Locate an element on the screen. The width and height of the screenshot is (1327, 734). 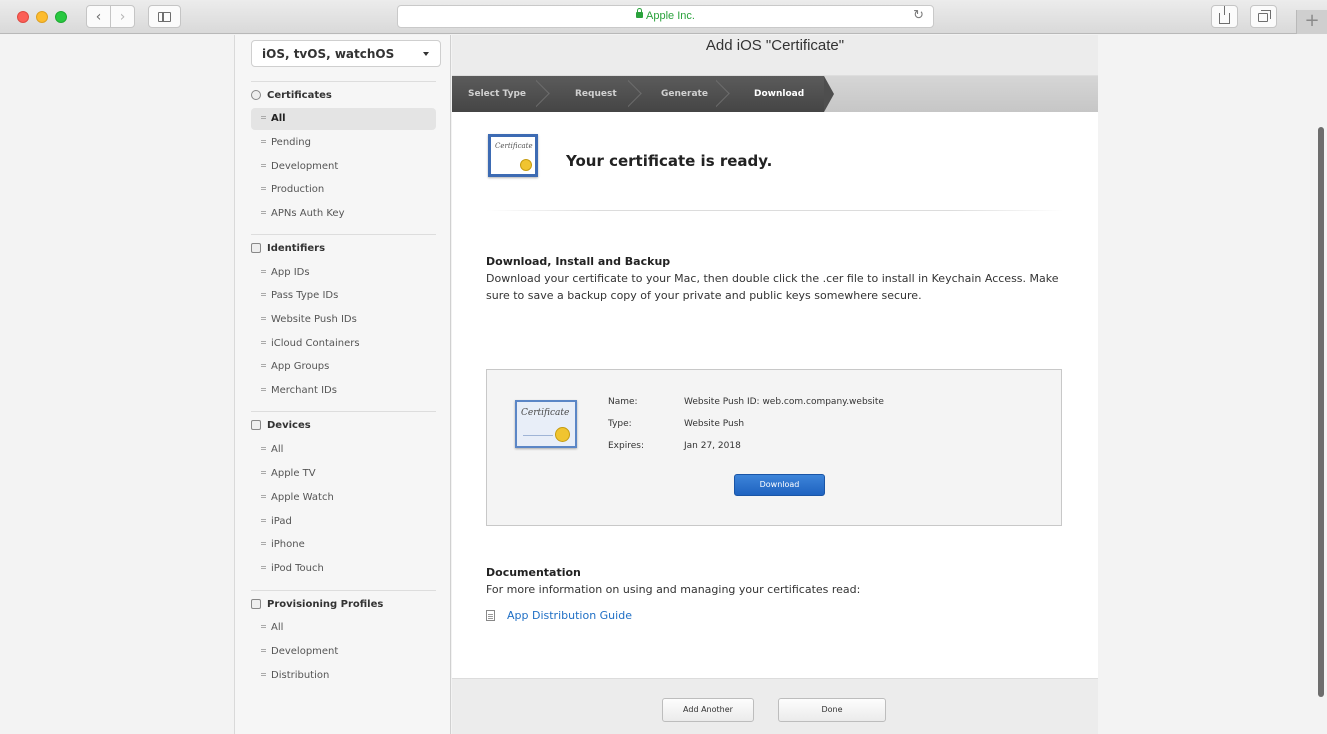
back-icon: ‹ is located at coordinates (98, 16).